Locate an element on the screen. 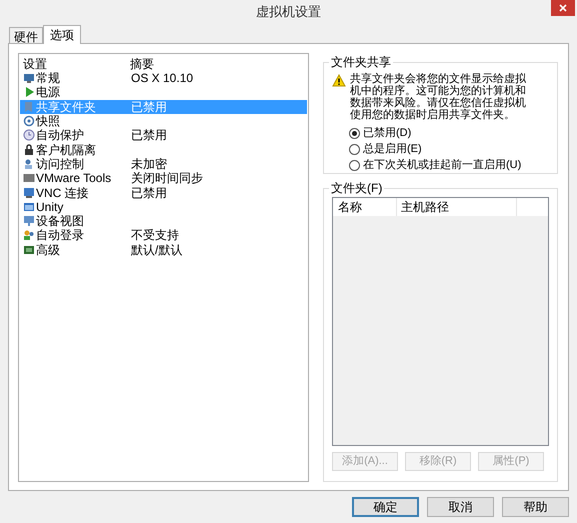  settings-row: VNC 连接 已禁用 is located at coordinates (163, 192).